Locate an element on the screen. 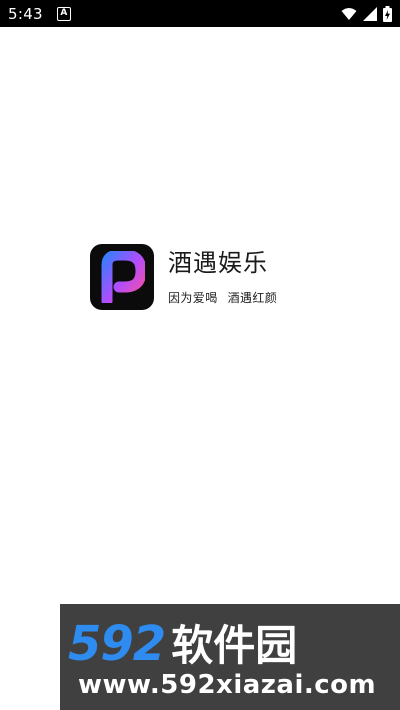 The width and height of the screenshot is (400, 710). logo-p-icon is located at coordinates (123, 277).